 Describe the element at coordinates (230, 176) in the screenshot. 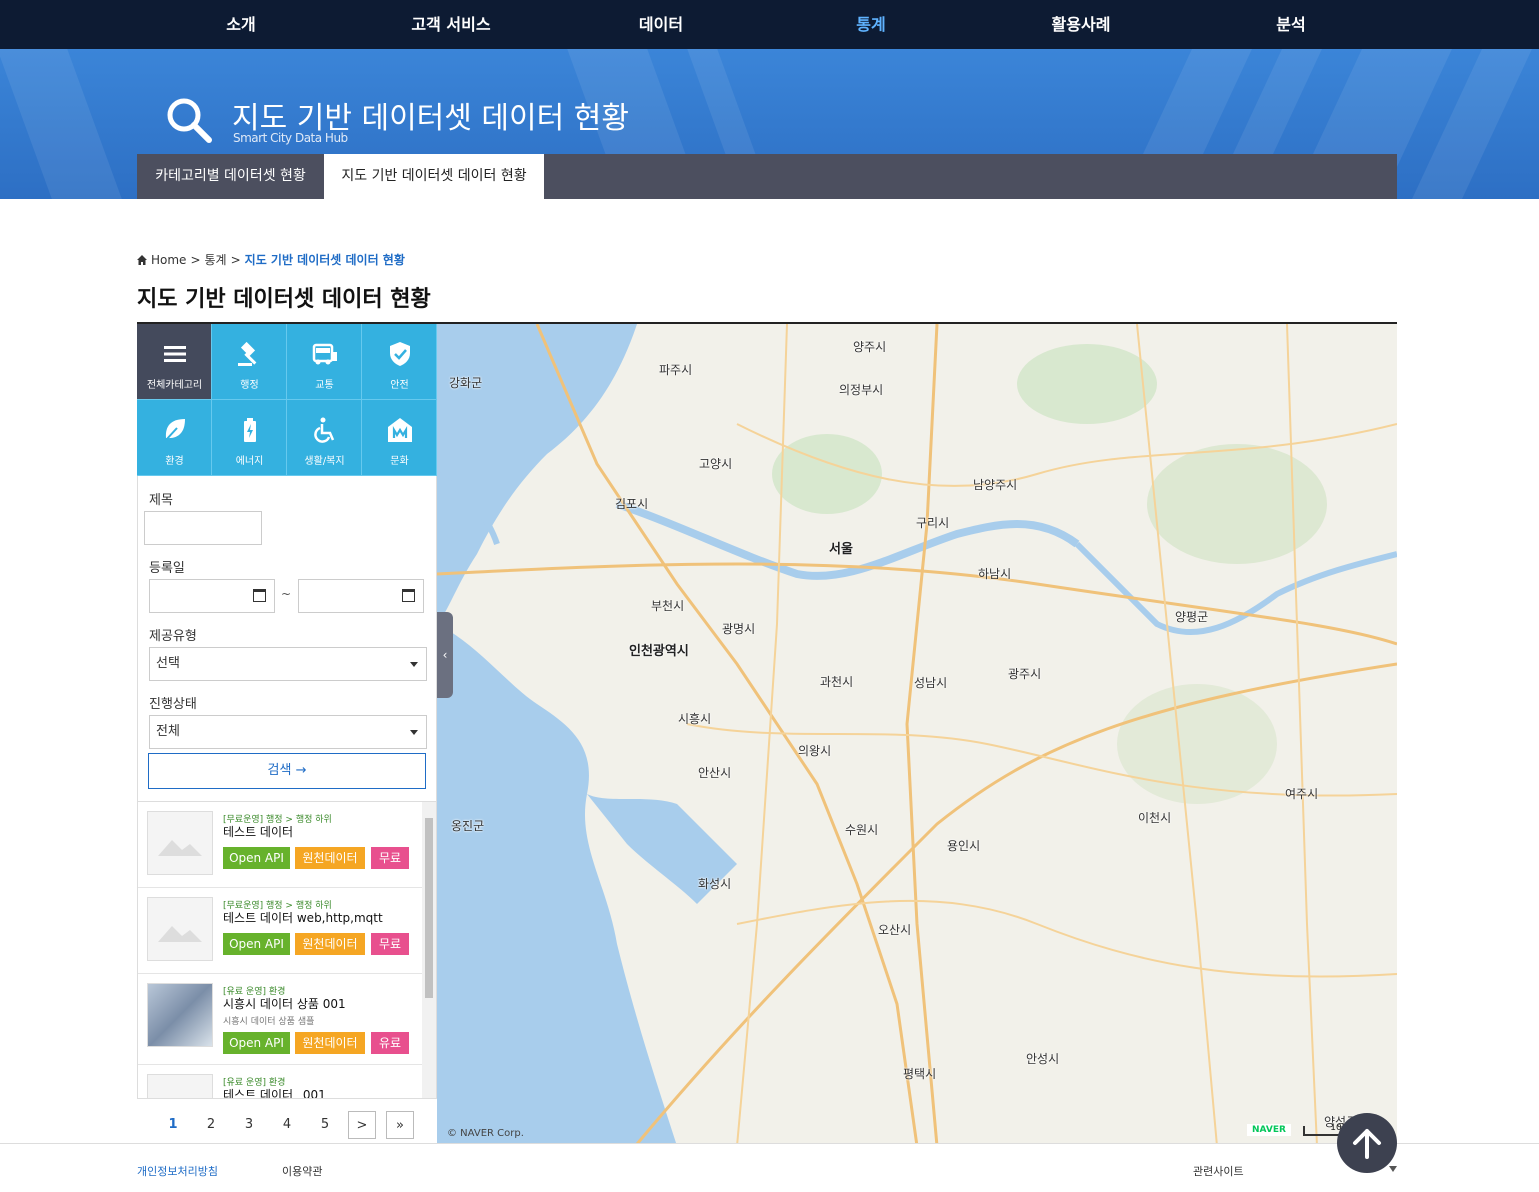

I see `tab-category-dataset: 카테고리별 데이터셋 현황` at that location.